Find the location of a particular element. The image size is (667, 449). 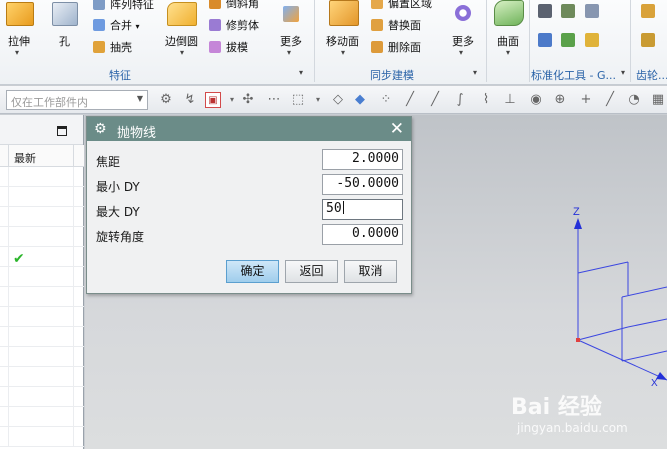

hole-button: 孔 is located at coordinates (64, 41).